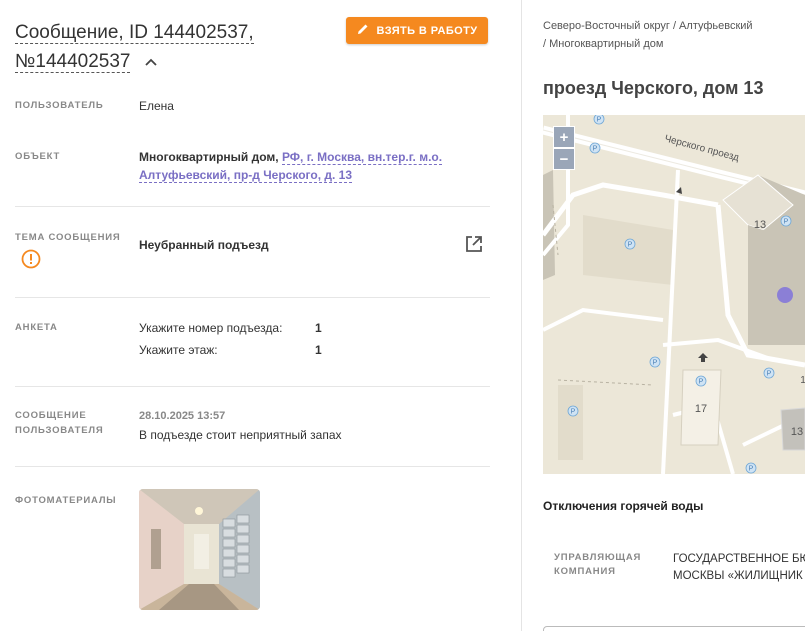 Image resolution: width=805 pixels, height=631 pixels. Describe the element at coordinates (603, 44) in the screenshot. I see `breadcrumb-line-2: / Многоквартирный дом` at that location.